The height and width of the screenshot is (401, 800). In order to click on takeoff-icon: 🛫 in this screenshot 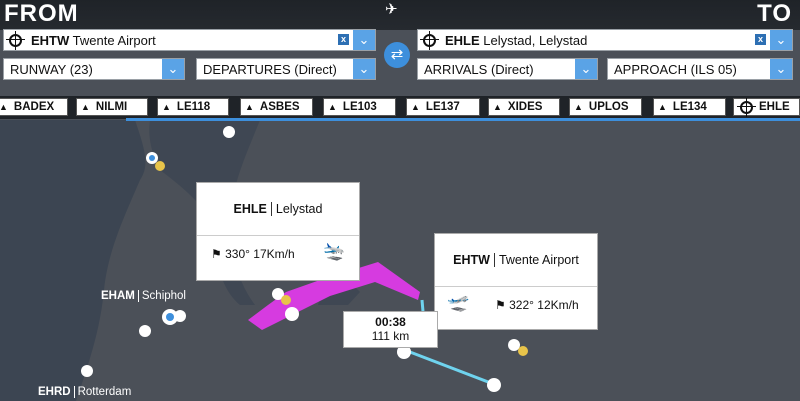, I will do `click(458, 302)`.